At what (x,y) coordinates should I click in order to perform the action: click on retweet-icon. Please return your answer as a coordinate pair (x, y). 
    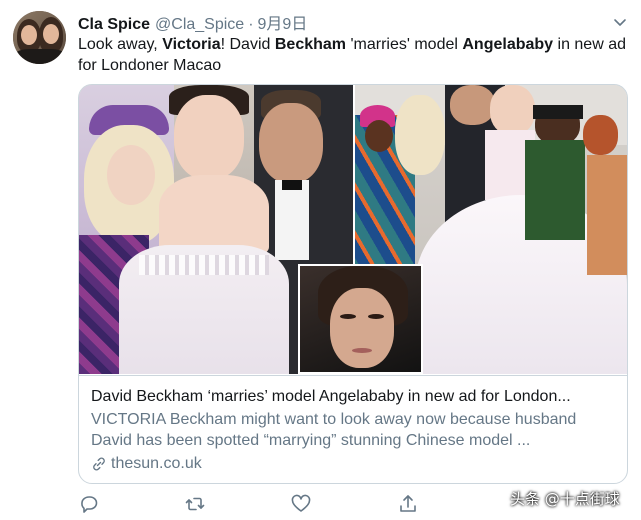
    Looking at the image, I should click on (195, 504).